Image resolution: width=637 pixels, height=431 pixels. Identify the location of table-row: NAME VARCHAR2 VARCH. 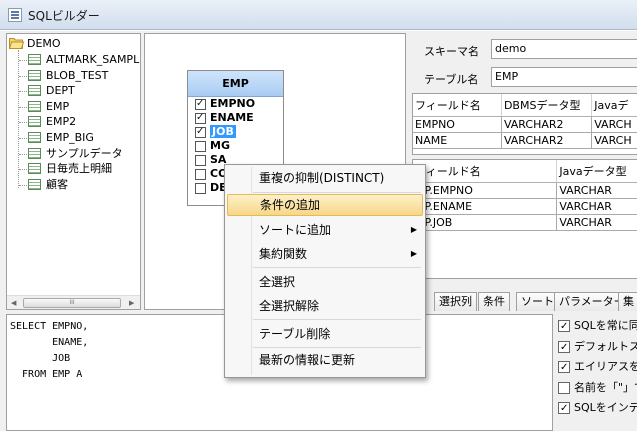
(525, 140).